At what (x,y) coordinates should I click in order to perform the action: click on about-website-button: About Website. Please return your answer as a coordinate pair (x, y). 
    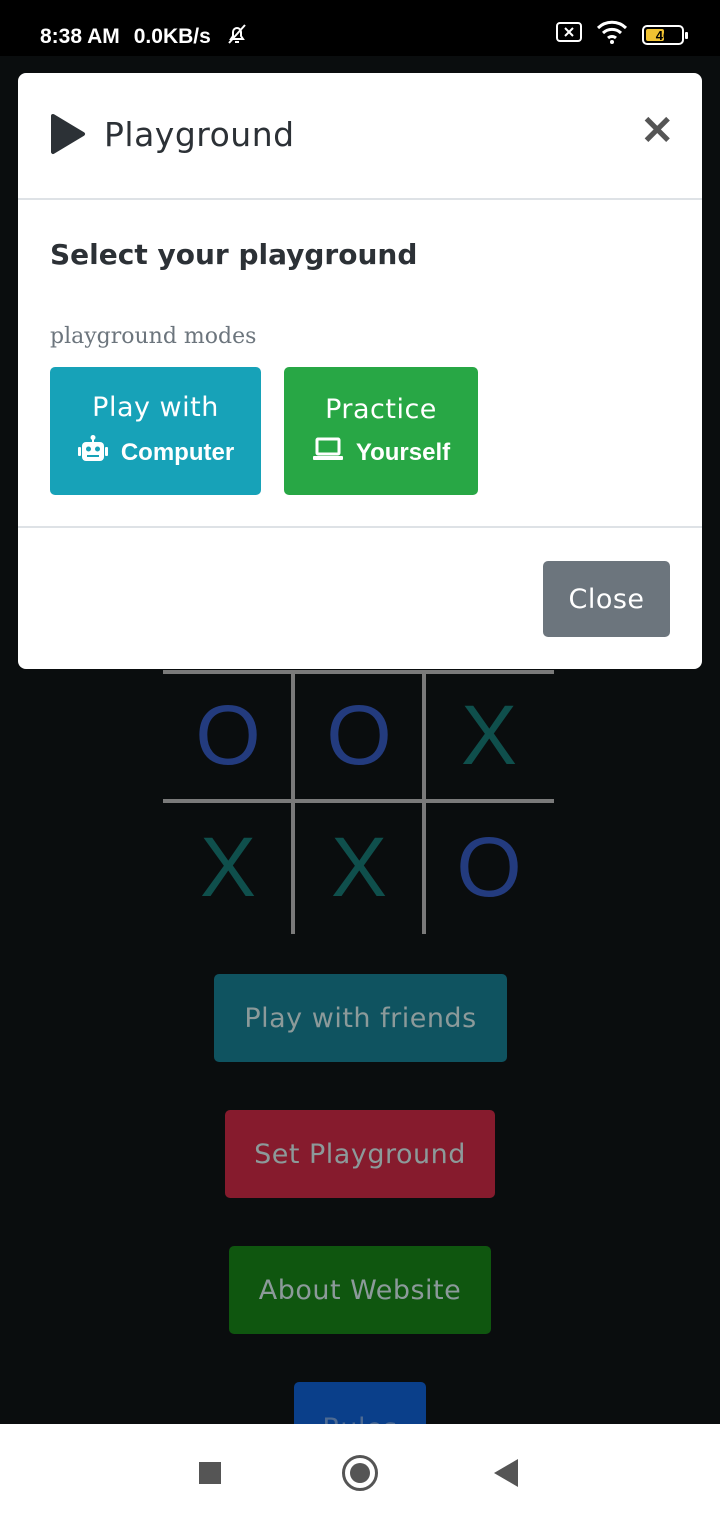
    Looking at the image, I should click on (360, 1290).